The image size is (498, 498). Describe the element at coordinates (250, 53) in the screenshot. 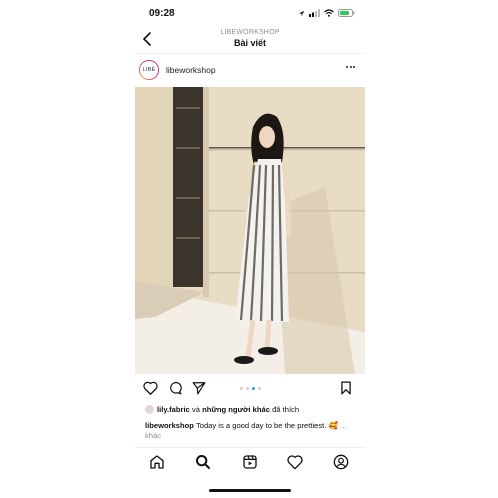

I see `header-divider` at that location.